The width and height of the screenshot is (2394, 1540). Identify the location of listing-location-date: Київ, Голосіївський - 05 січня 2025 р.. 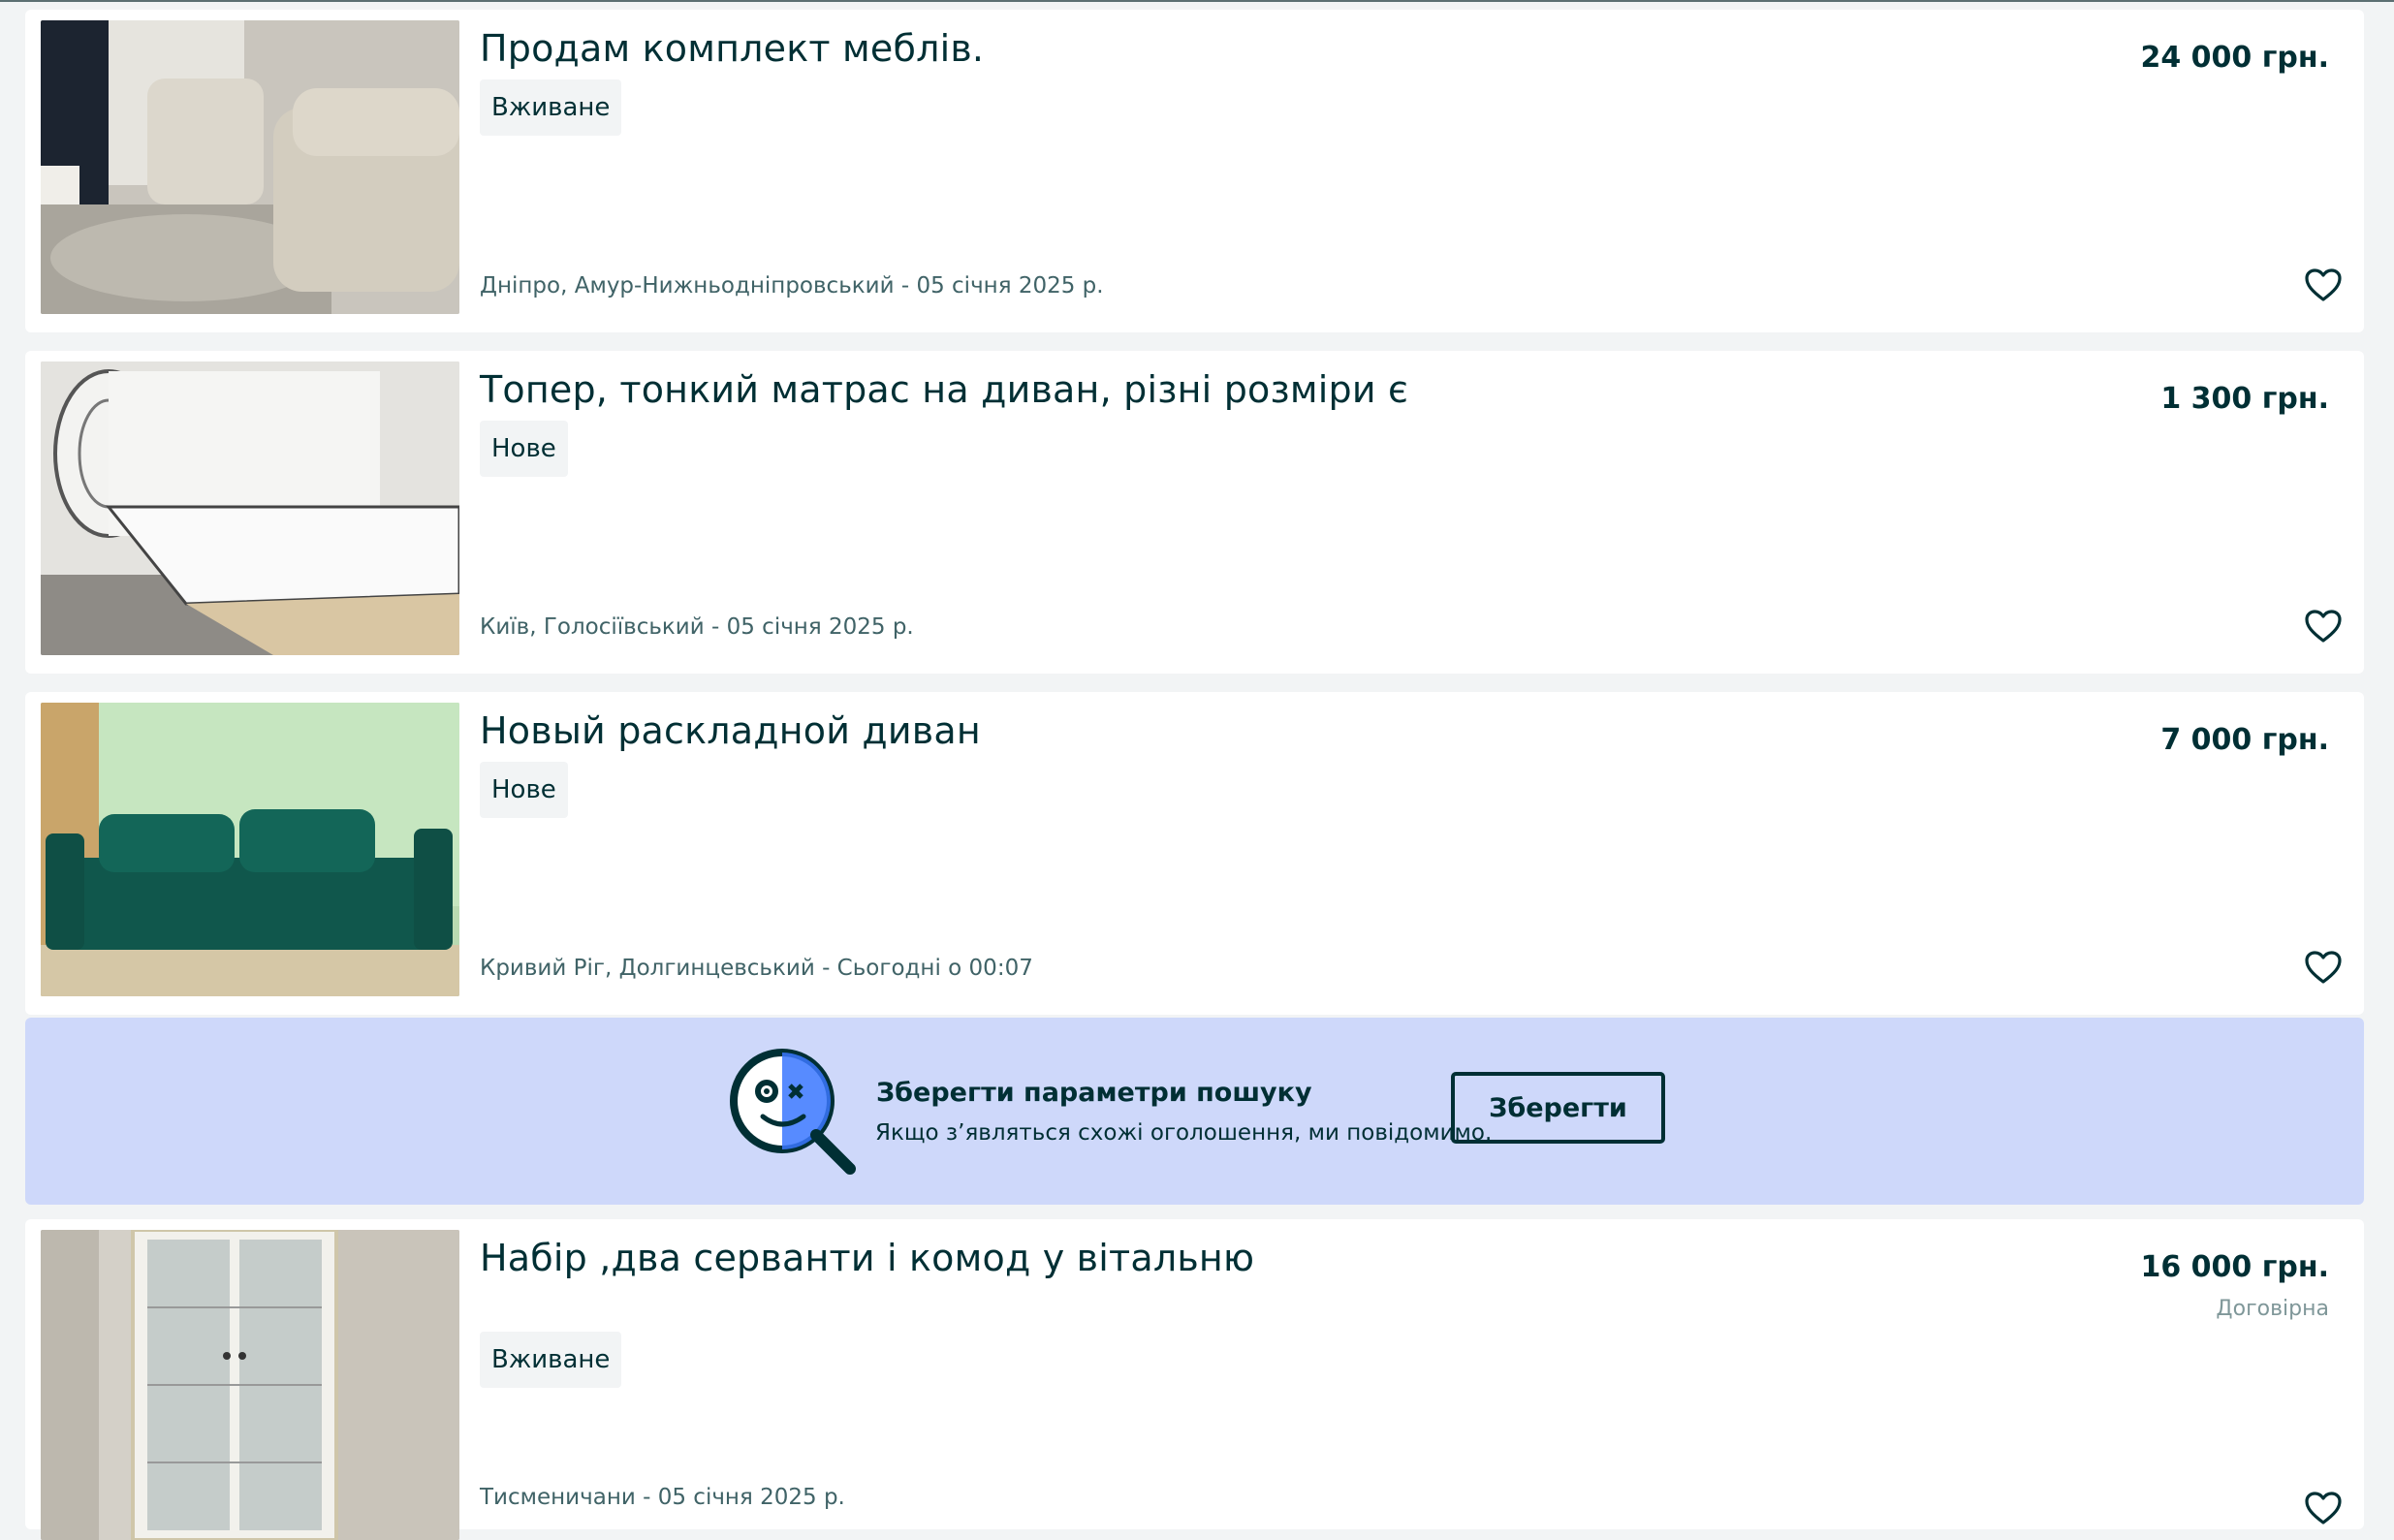
(697, 627).